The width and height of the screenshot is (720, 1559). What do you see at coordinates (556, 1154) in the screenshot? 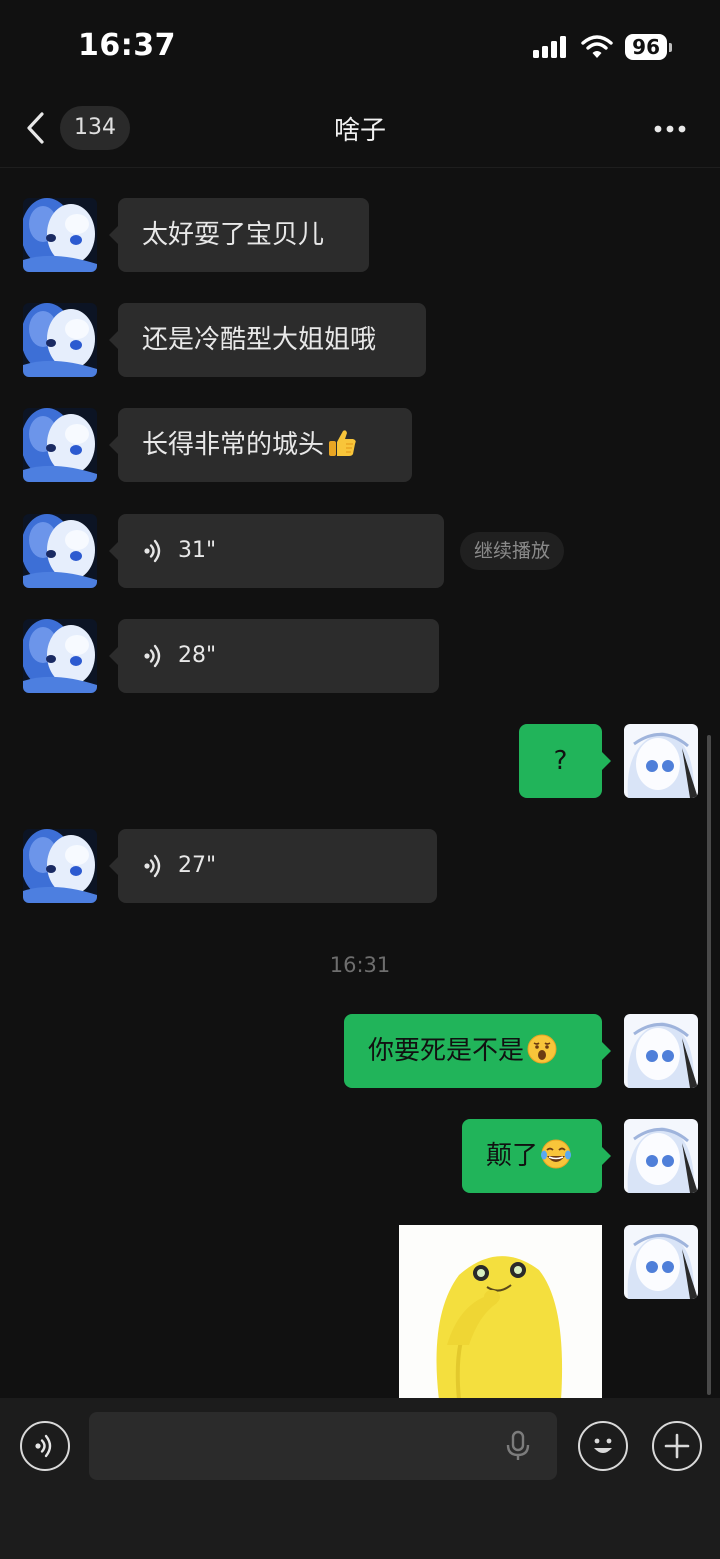
I see `tears-of-joy-icon` at bounding box center [556, 1154].